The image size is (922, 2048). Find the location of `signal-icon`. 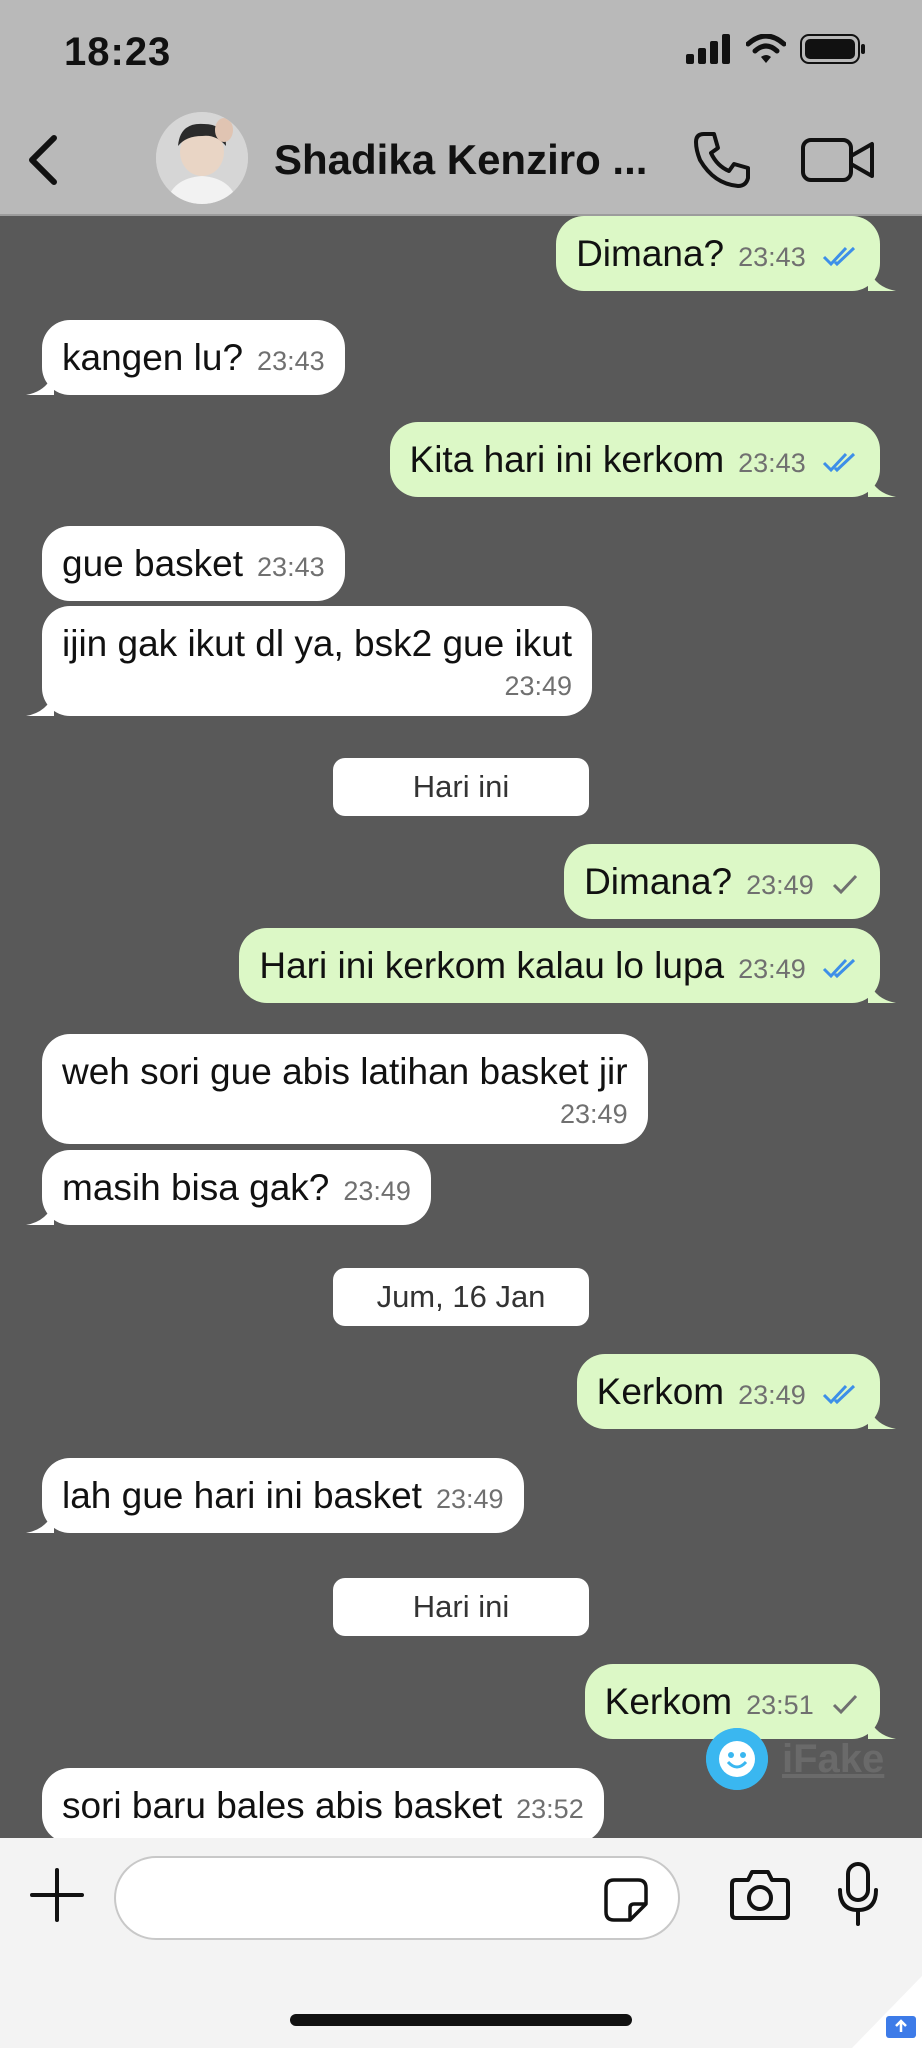

signal-icon is located at coordinates (708, 49).